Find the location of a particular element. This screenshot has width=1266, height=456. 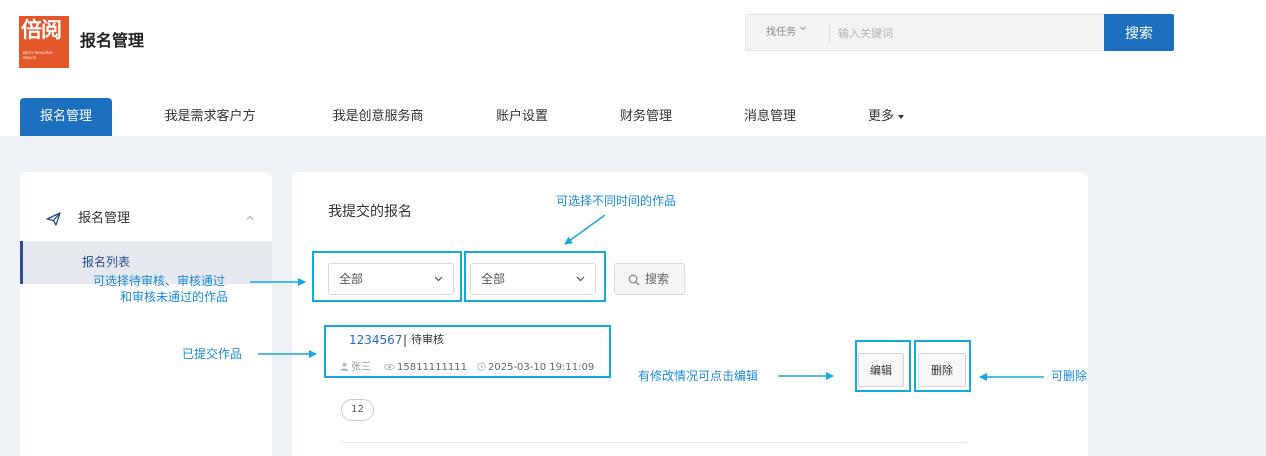

search-divider is located at coordinates (829, 33).